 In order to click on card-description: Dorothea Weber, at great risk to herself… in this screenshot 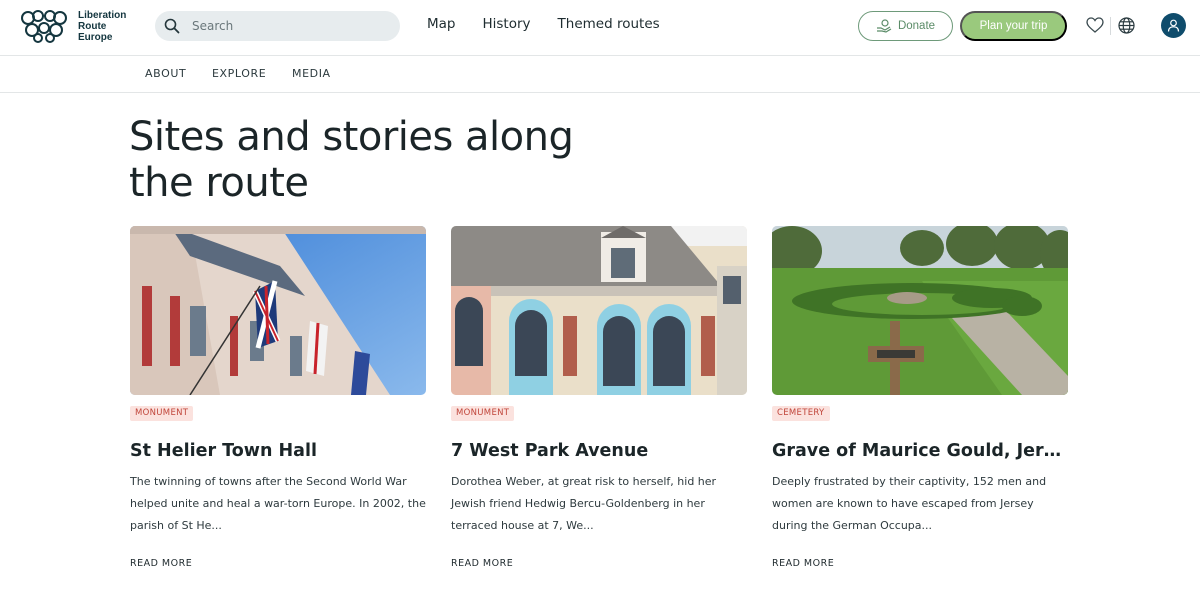, I will do `click(584, 503)`.